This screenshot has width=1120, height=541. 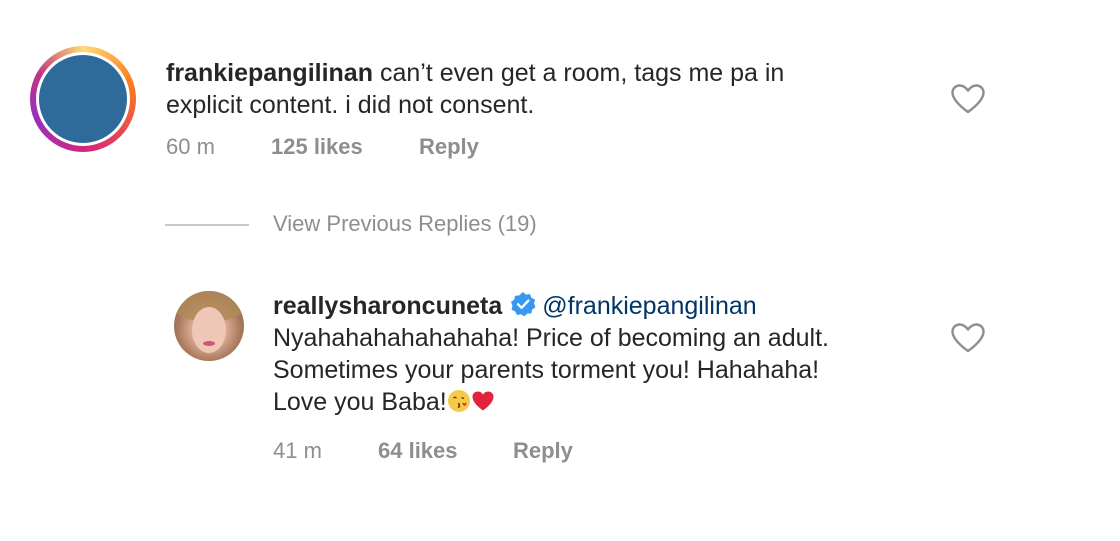 I want to click on verified-badge-icon, so click(x=523, y=304).